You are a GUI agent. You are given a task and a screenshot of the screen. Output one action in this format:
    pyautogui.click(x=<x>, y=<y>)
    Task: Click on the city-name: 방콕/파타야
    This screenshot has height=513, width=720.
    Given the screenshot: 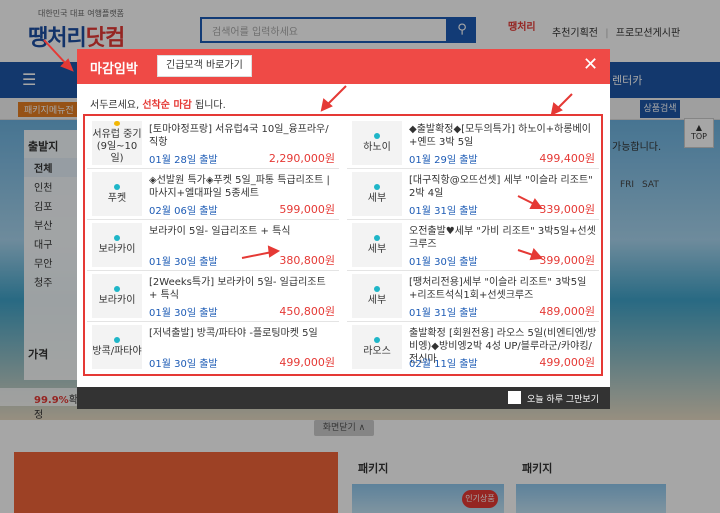 What is the action you would take?
    pyautogui.click(x=117, y=351)
    